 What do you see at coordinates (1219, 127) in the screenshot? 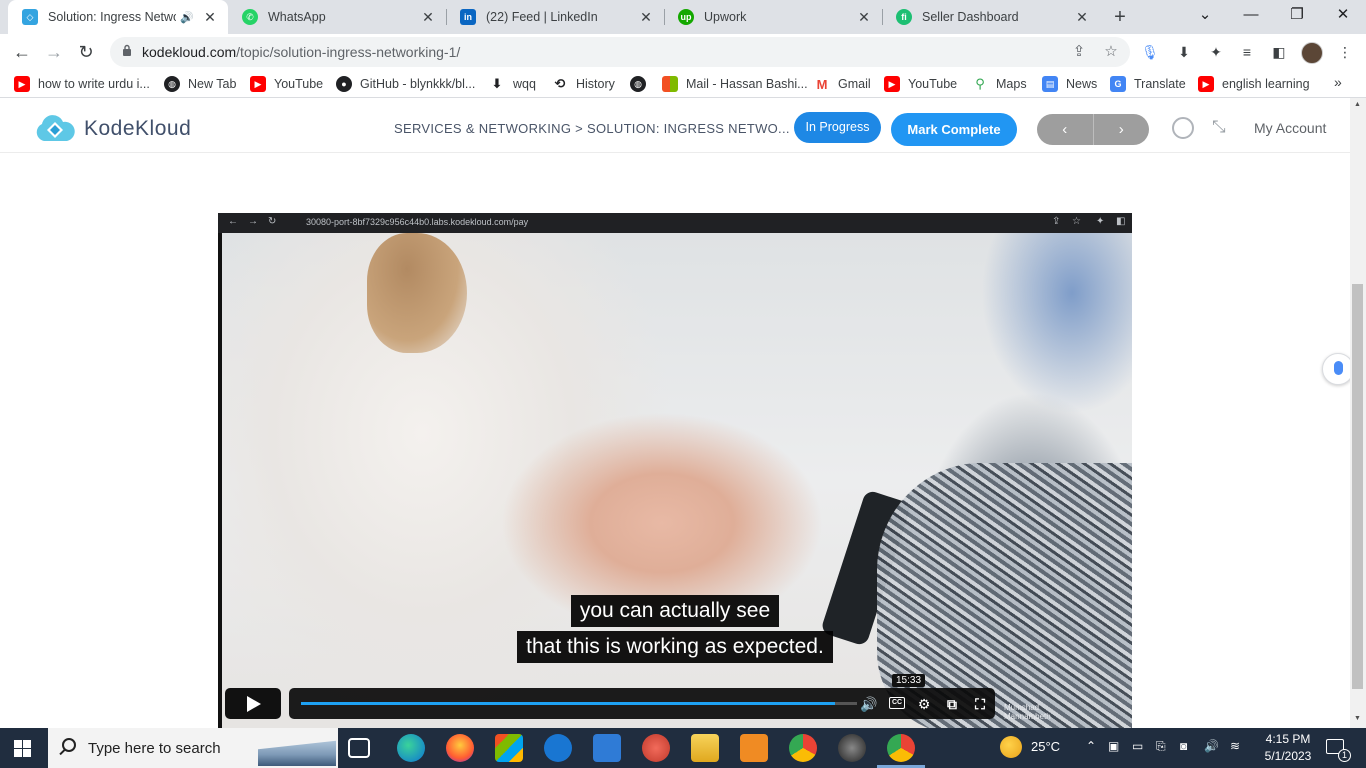
I see `collapse-icon: ⤡` at bounding box center [1219, 127].